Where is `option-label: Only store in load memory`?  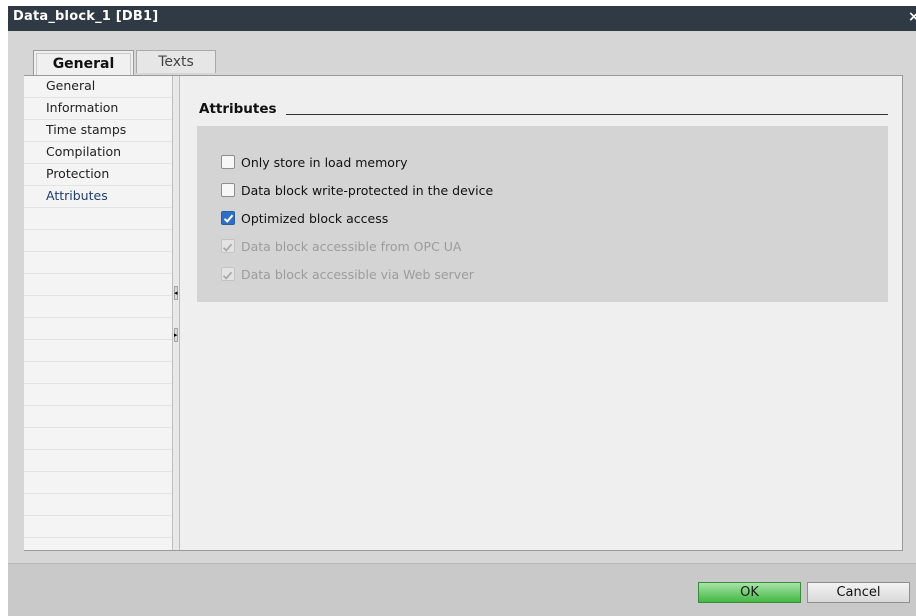 option-label: Only store in load memory is located at coordinates (324, 162).